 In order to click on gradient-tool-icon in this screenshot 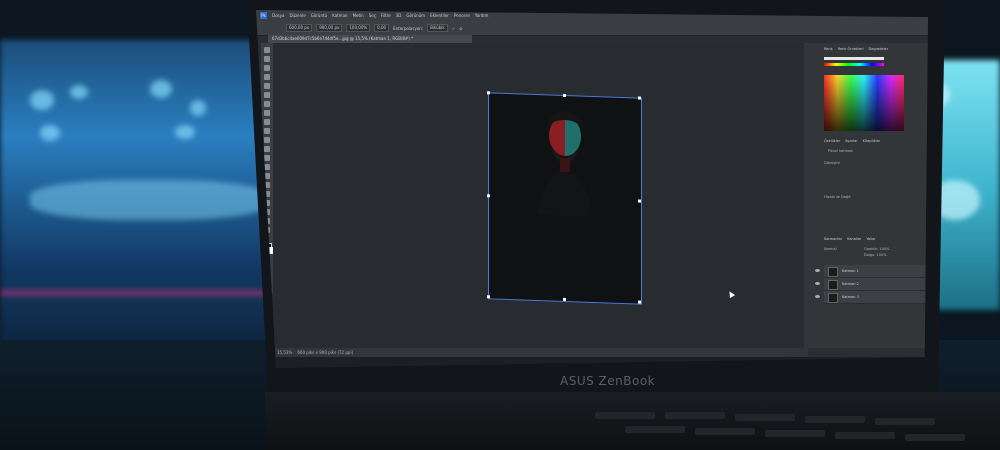, I will do `click(267, 149)`.